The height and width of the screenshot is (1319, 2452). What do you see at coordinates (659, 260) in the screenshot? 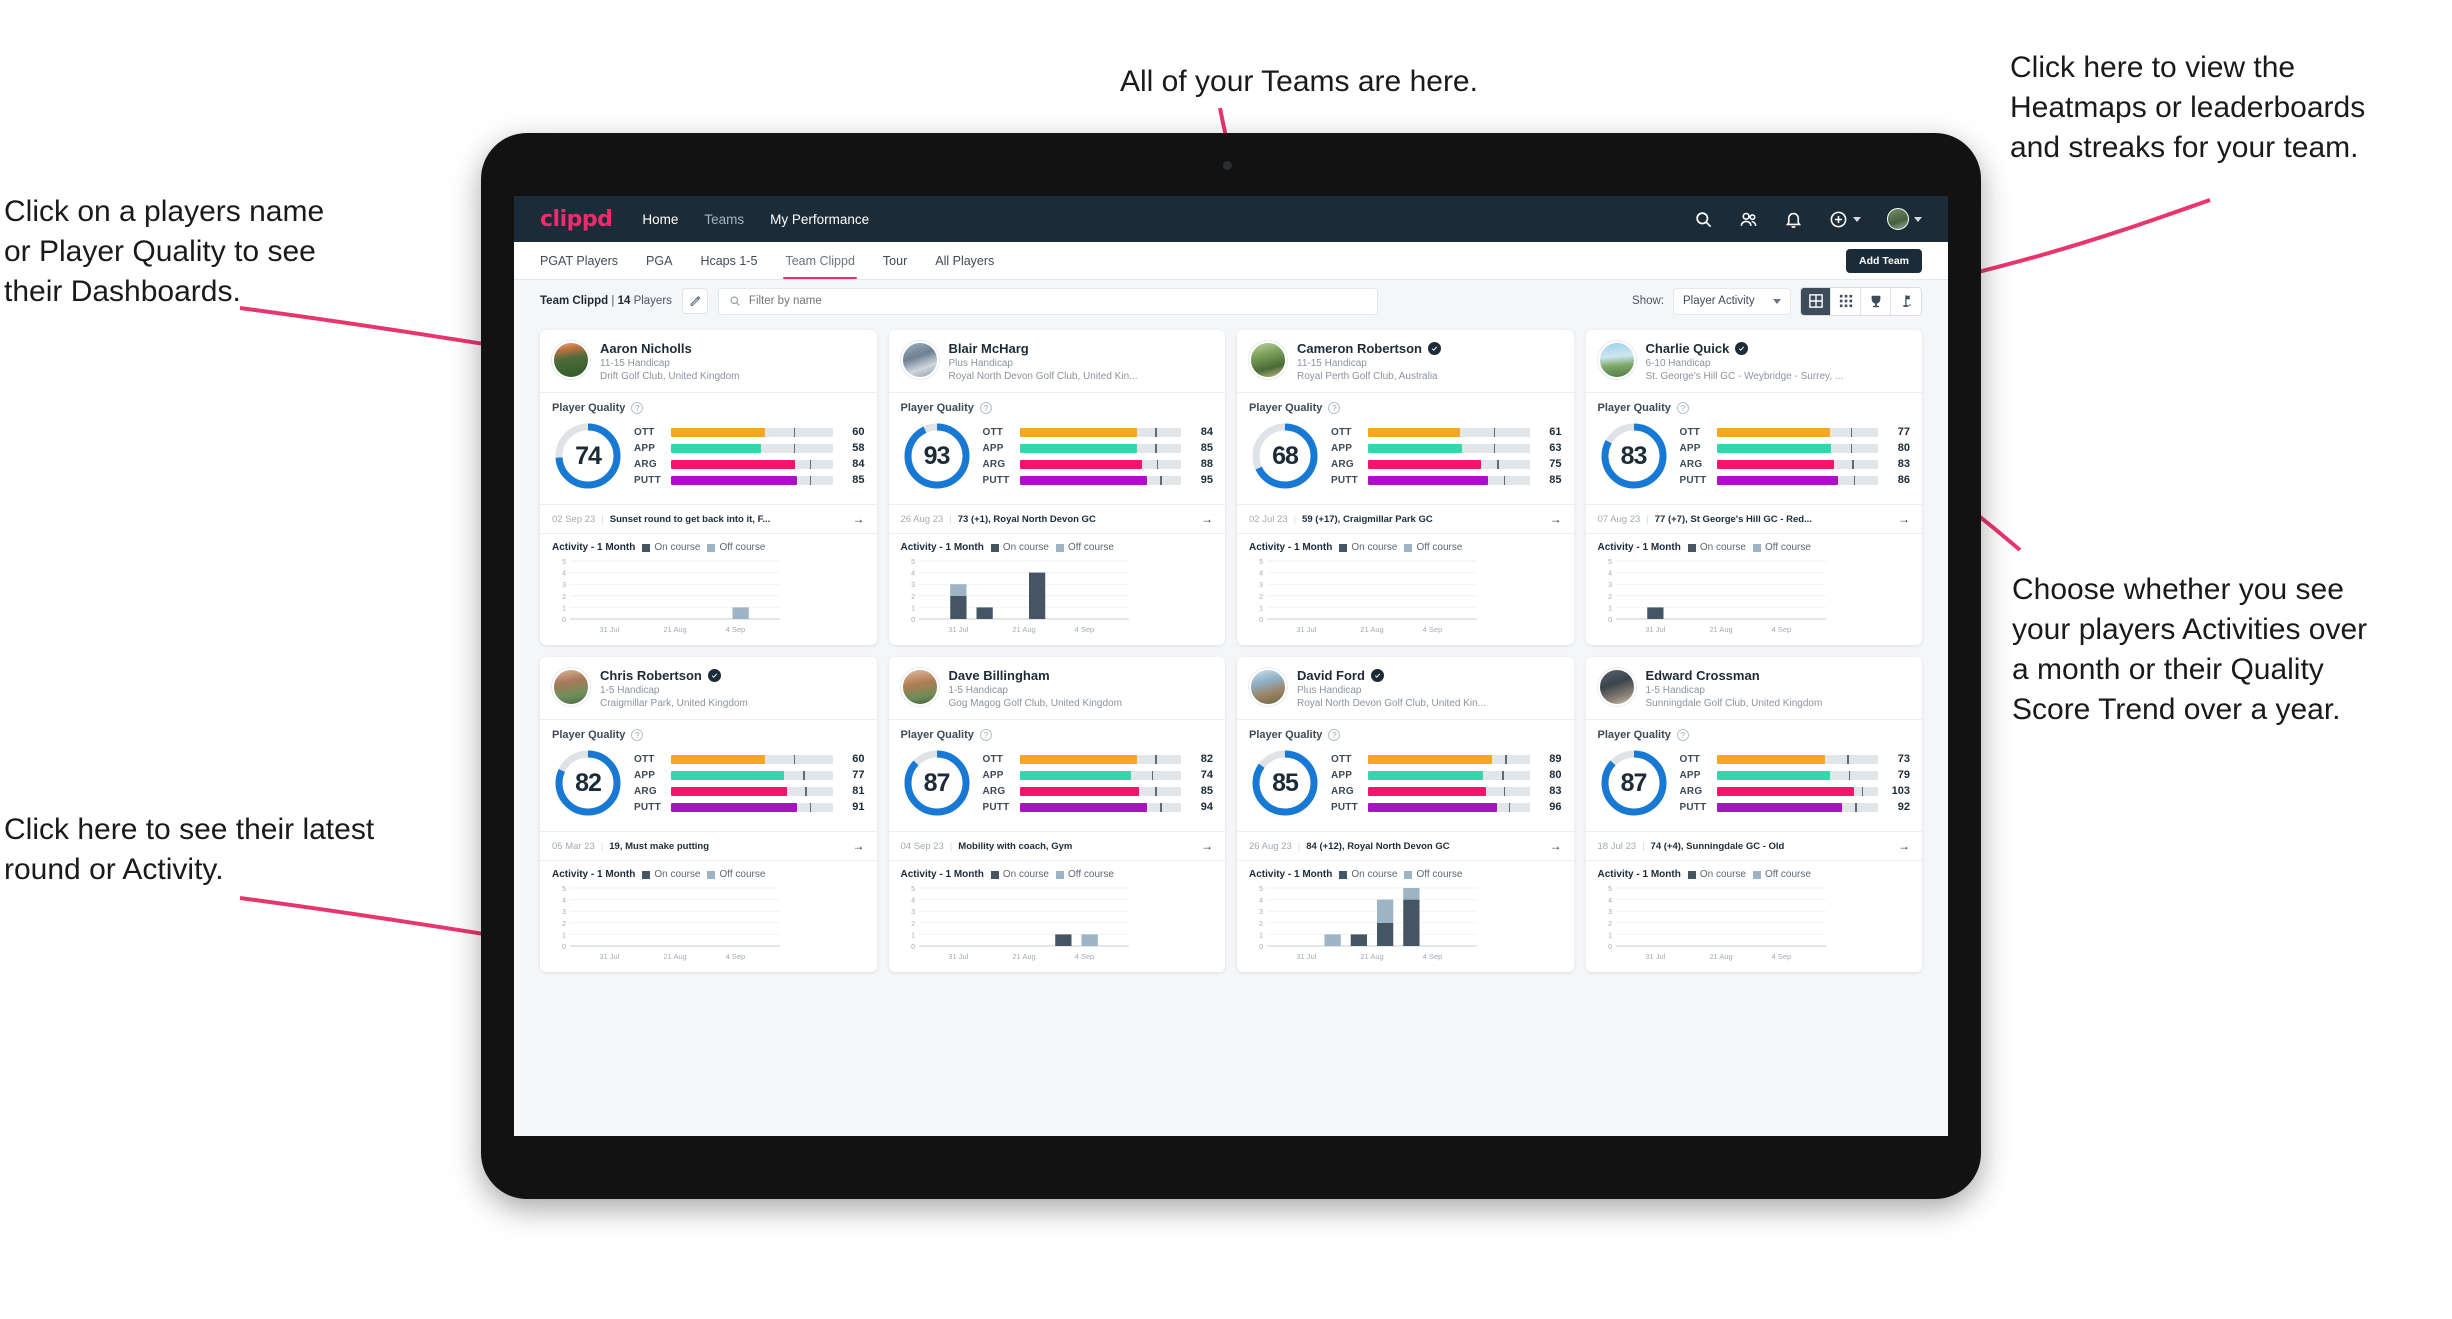
I see `tab-pga: PGA` at bounding box center [659, 260].